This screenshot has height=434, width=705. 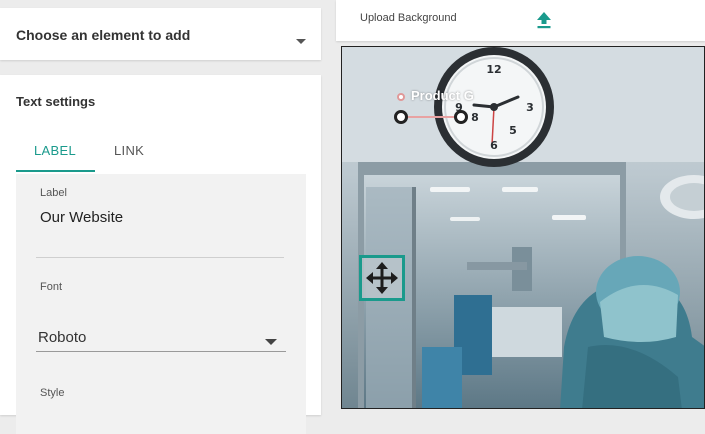 I want to click on active-tab-indicator, so click(x=55, y=171).